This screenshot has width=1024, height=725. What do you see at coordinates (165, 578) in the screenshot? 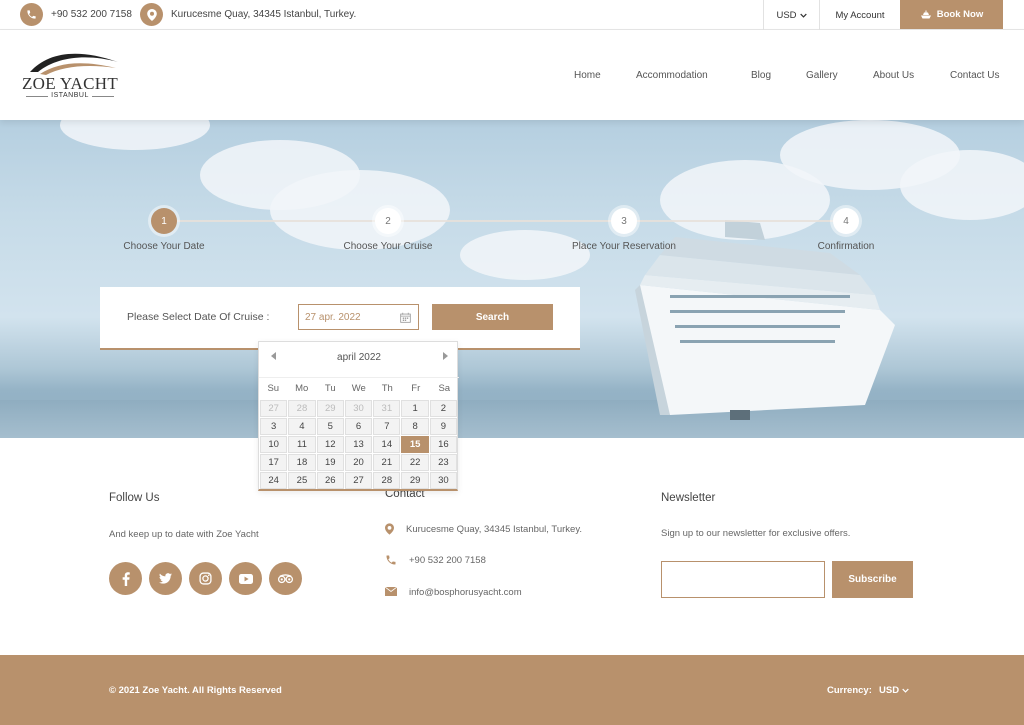
I see `twitter-icon` at bounding box center [165, 578].